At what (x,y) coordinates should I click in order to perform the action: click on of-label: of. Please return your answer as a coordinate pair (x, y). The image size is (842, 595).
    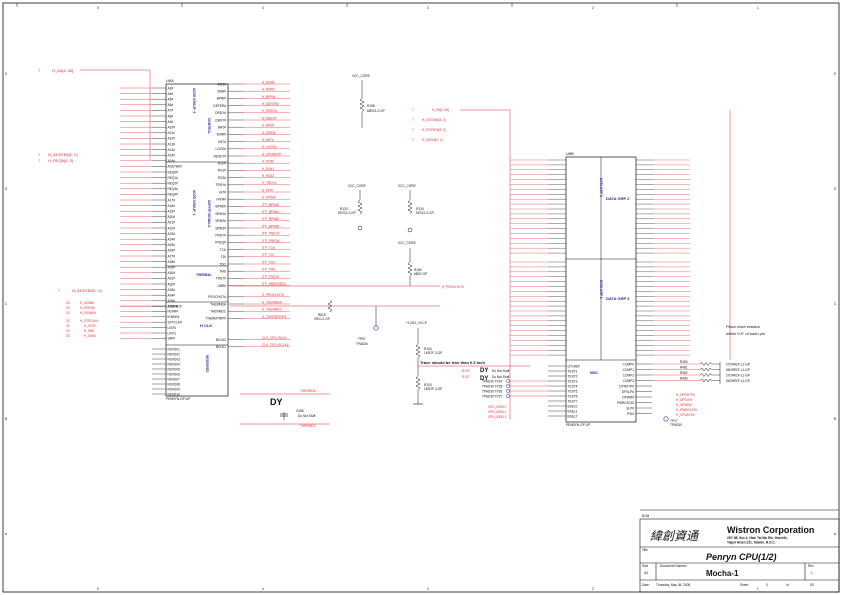
    Looking at the image, I should click on (787, 585).